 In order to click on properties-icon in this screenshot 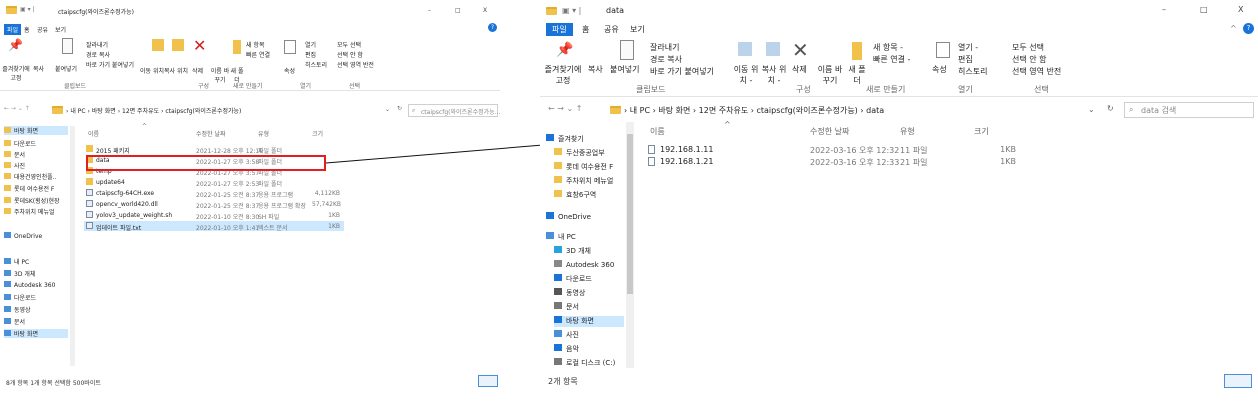, I will do `click(943, 50)`.